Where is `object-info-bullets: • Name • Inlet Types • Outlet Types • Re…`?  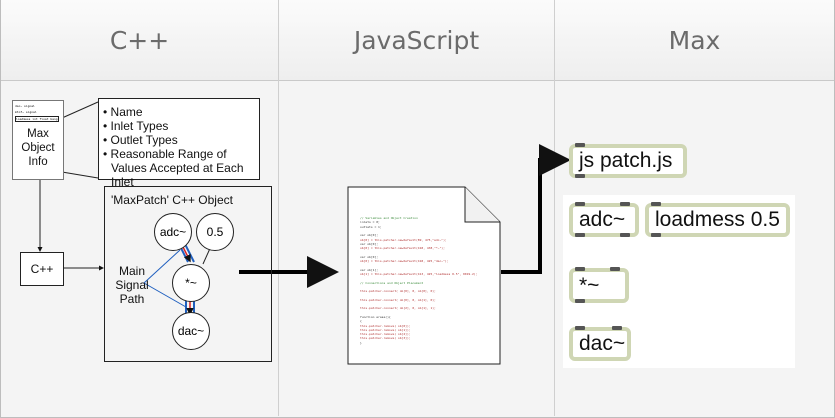 object-info-bullets: • Name • Inlet Types • Outlet Types • Re… is located at coordinates (179, 143).